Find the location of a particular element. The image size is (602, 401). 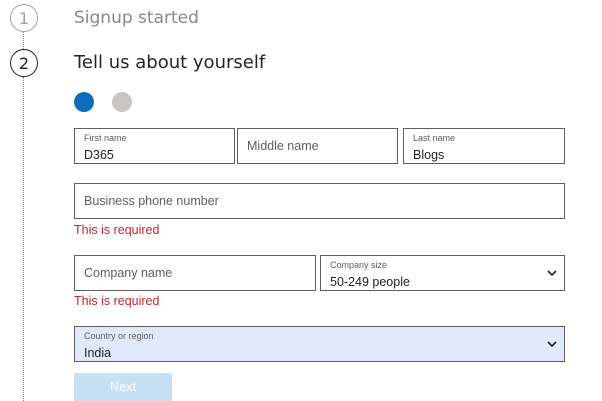

country-region-value: India is located at coordinates (98, 353).